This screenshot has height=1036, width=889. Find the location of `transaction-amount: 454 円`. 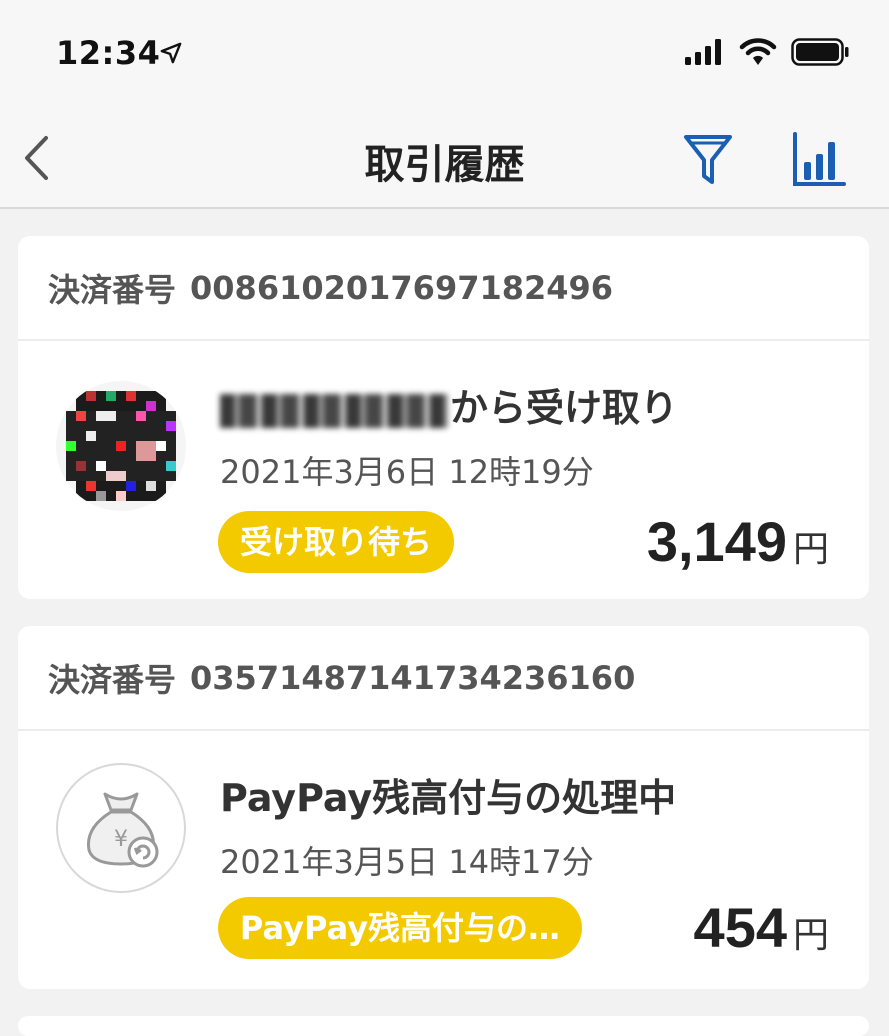

transaction-amount: 454 円 is located at coordinates (761, 927).